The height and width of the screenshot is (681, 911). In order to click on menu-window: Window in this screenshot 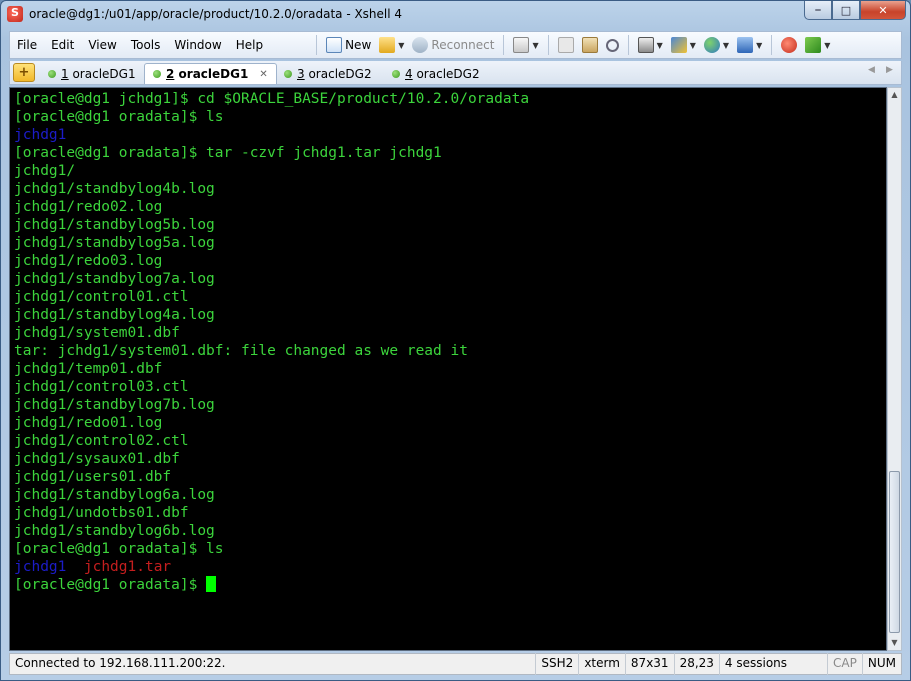, I will do `click(197, 45)`.